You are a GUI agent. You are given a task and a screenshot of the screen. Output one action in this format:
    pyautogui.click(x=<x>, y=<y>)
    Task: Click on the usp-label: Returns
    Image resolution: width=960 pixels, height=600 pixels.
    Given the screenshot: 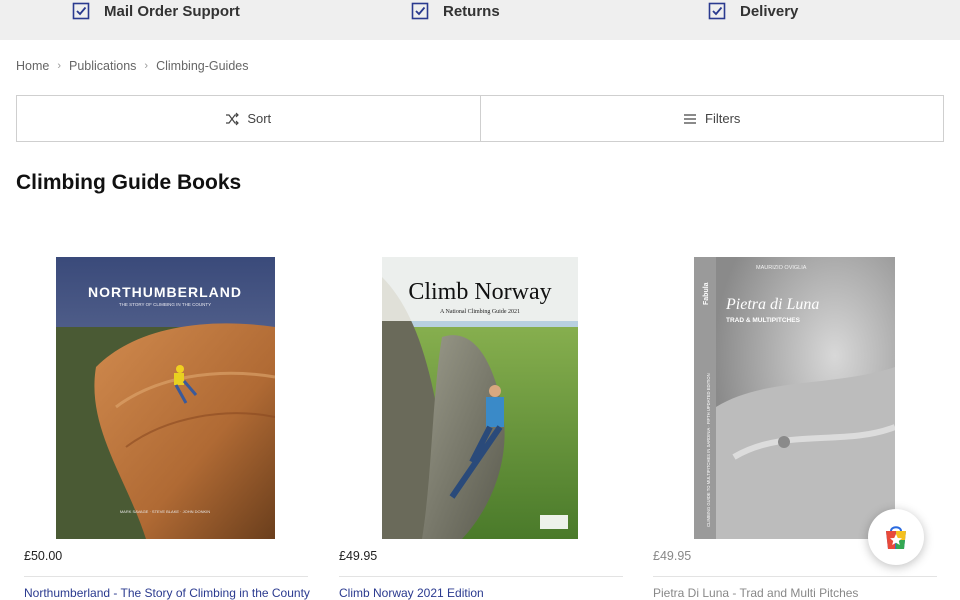 What is the action you would take?
    pyautogui.click(x=471, y=11)
    